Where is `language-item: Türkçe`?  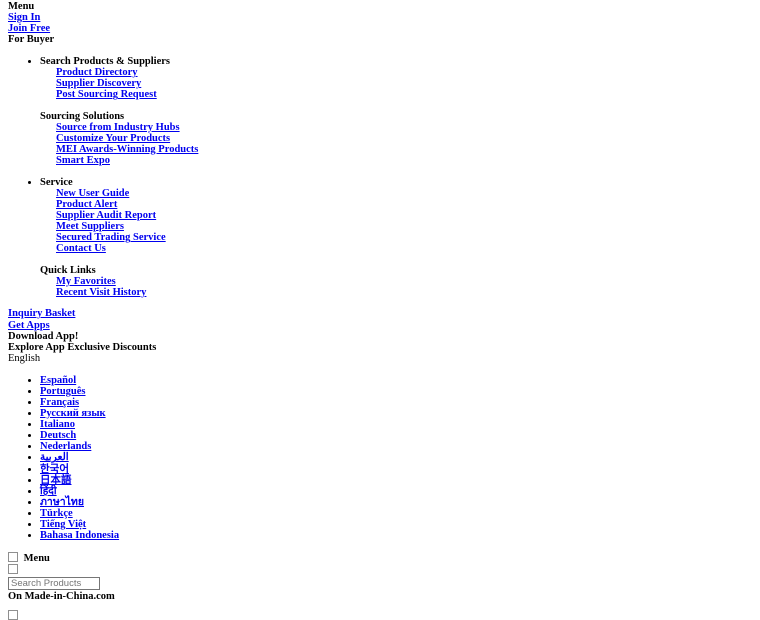 language-item: Türkçe is located at coordinates (400, 513).